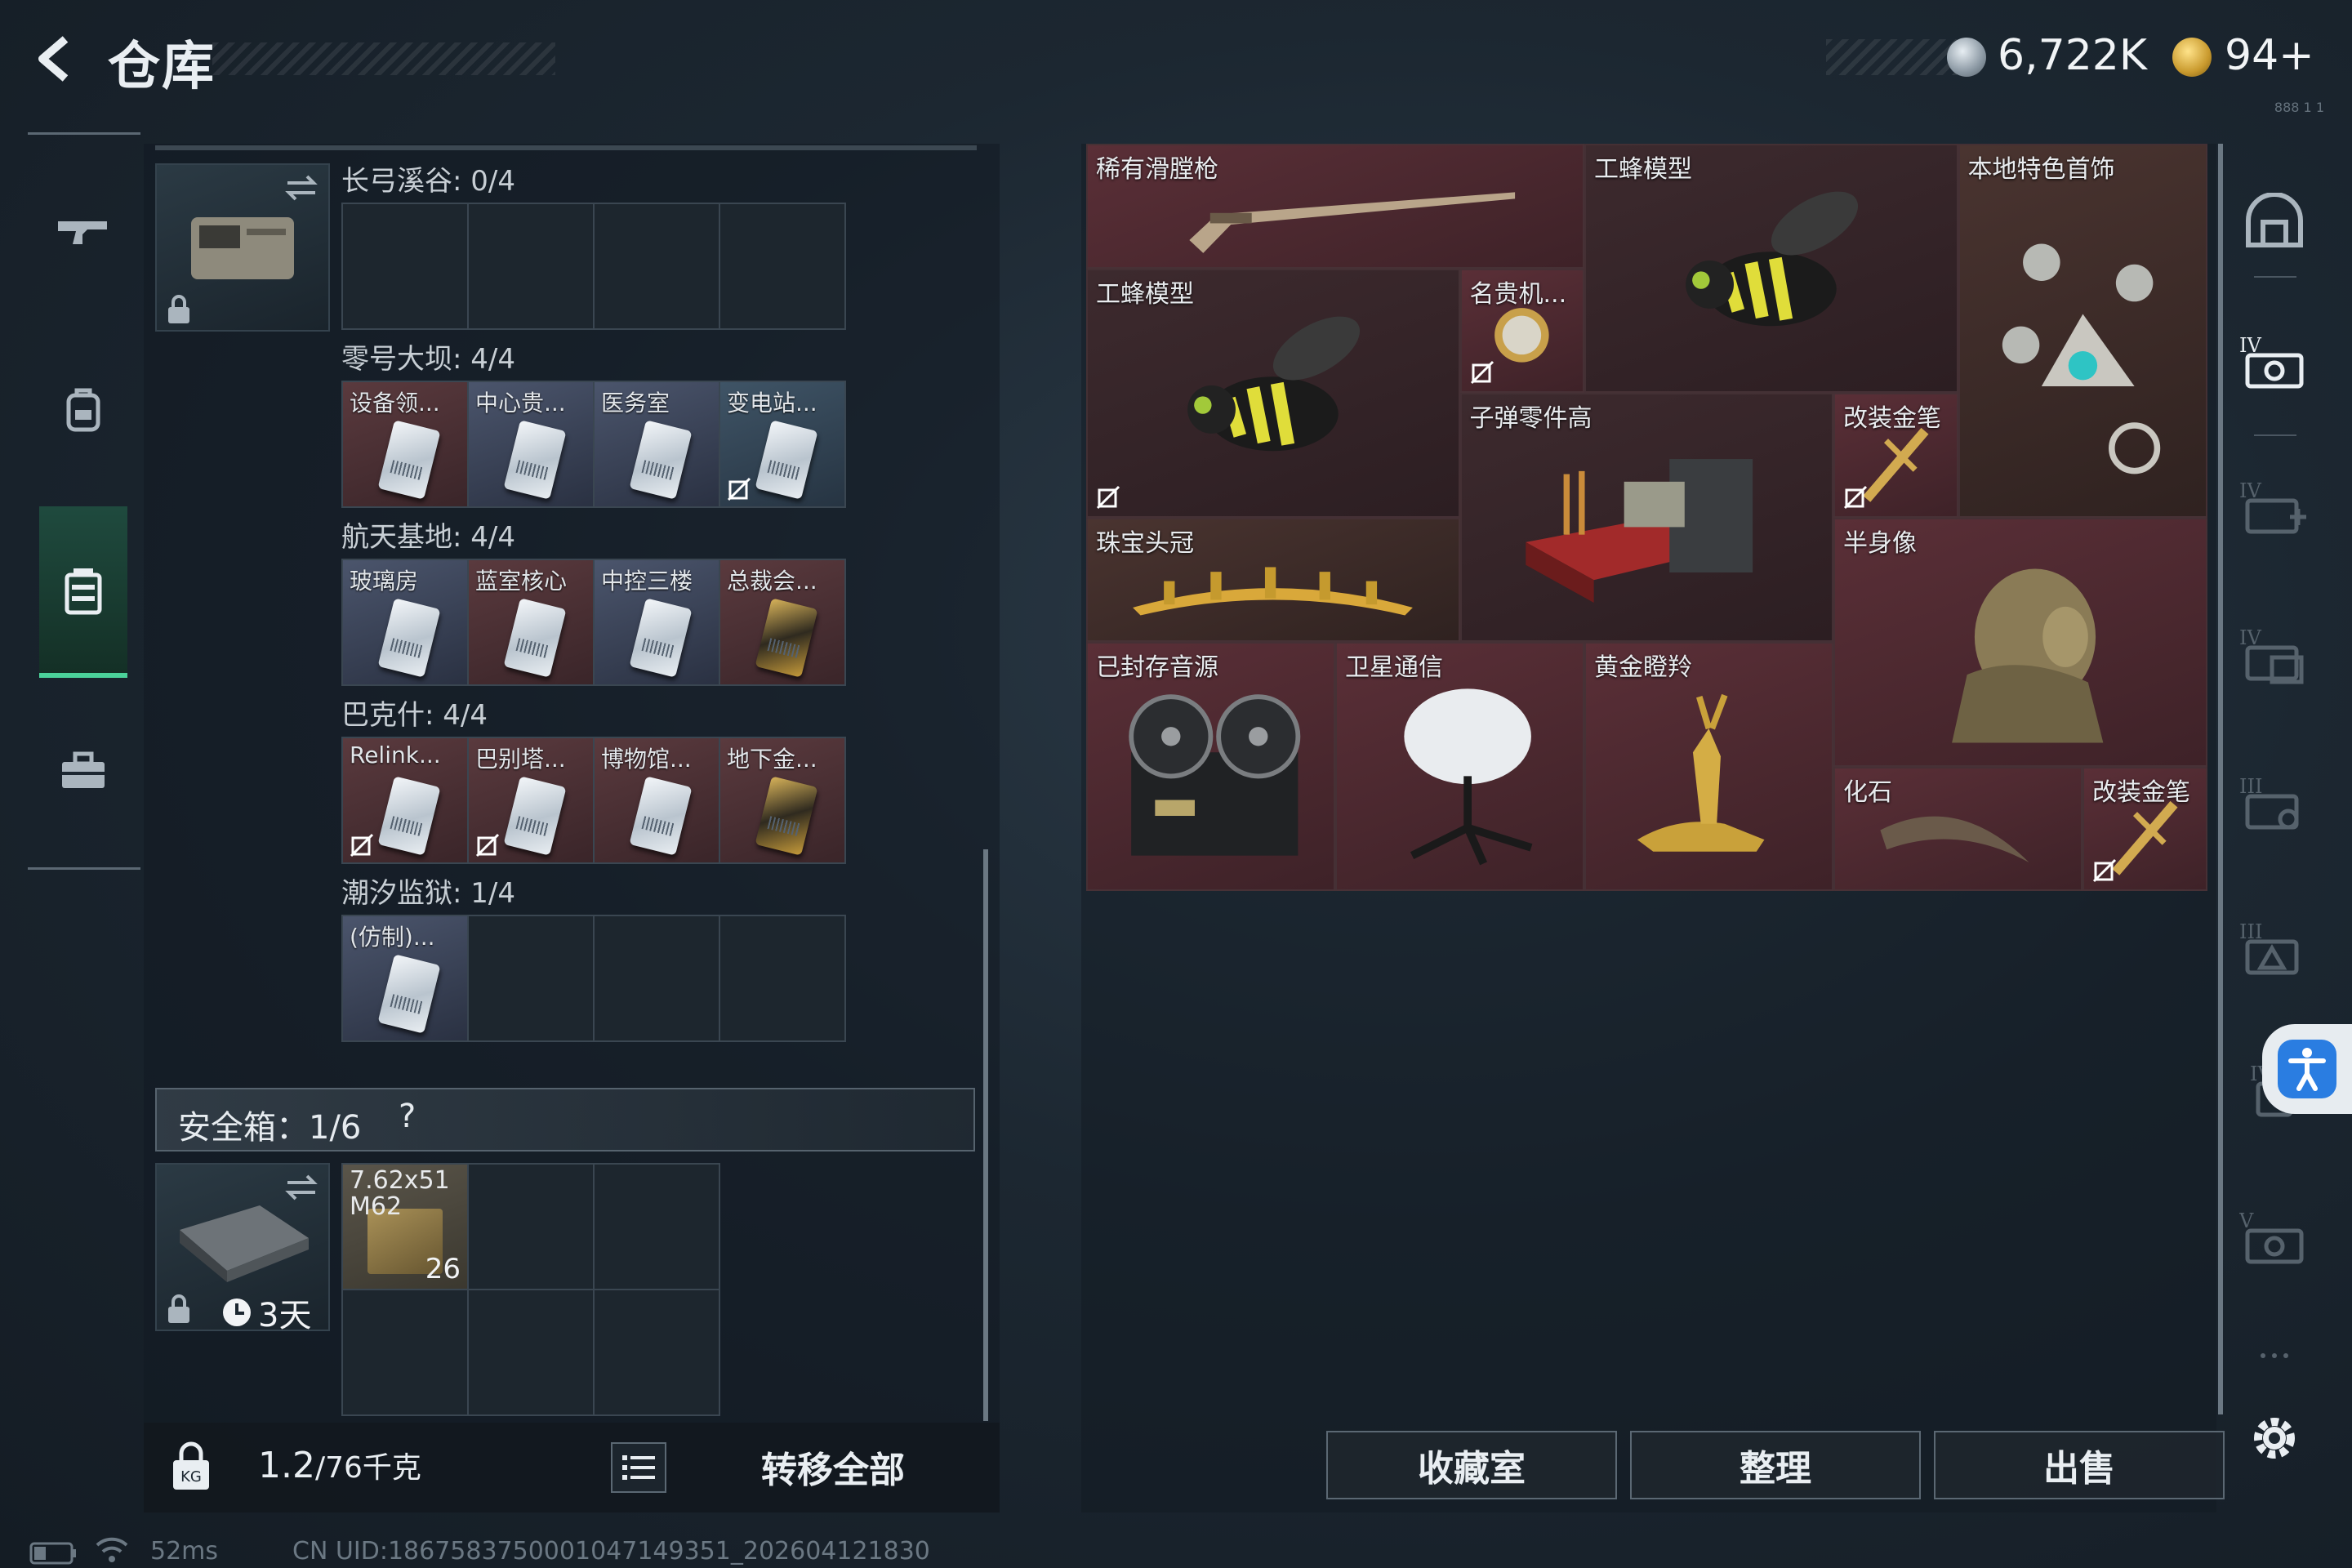  Describe the element at coordinates (84, 869) in the screenshot. I see `nav-bottom-rule` at that location.